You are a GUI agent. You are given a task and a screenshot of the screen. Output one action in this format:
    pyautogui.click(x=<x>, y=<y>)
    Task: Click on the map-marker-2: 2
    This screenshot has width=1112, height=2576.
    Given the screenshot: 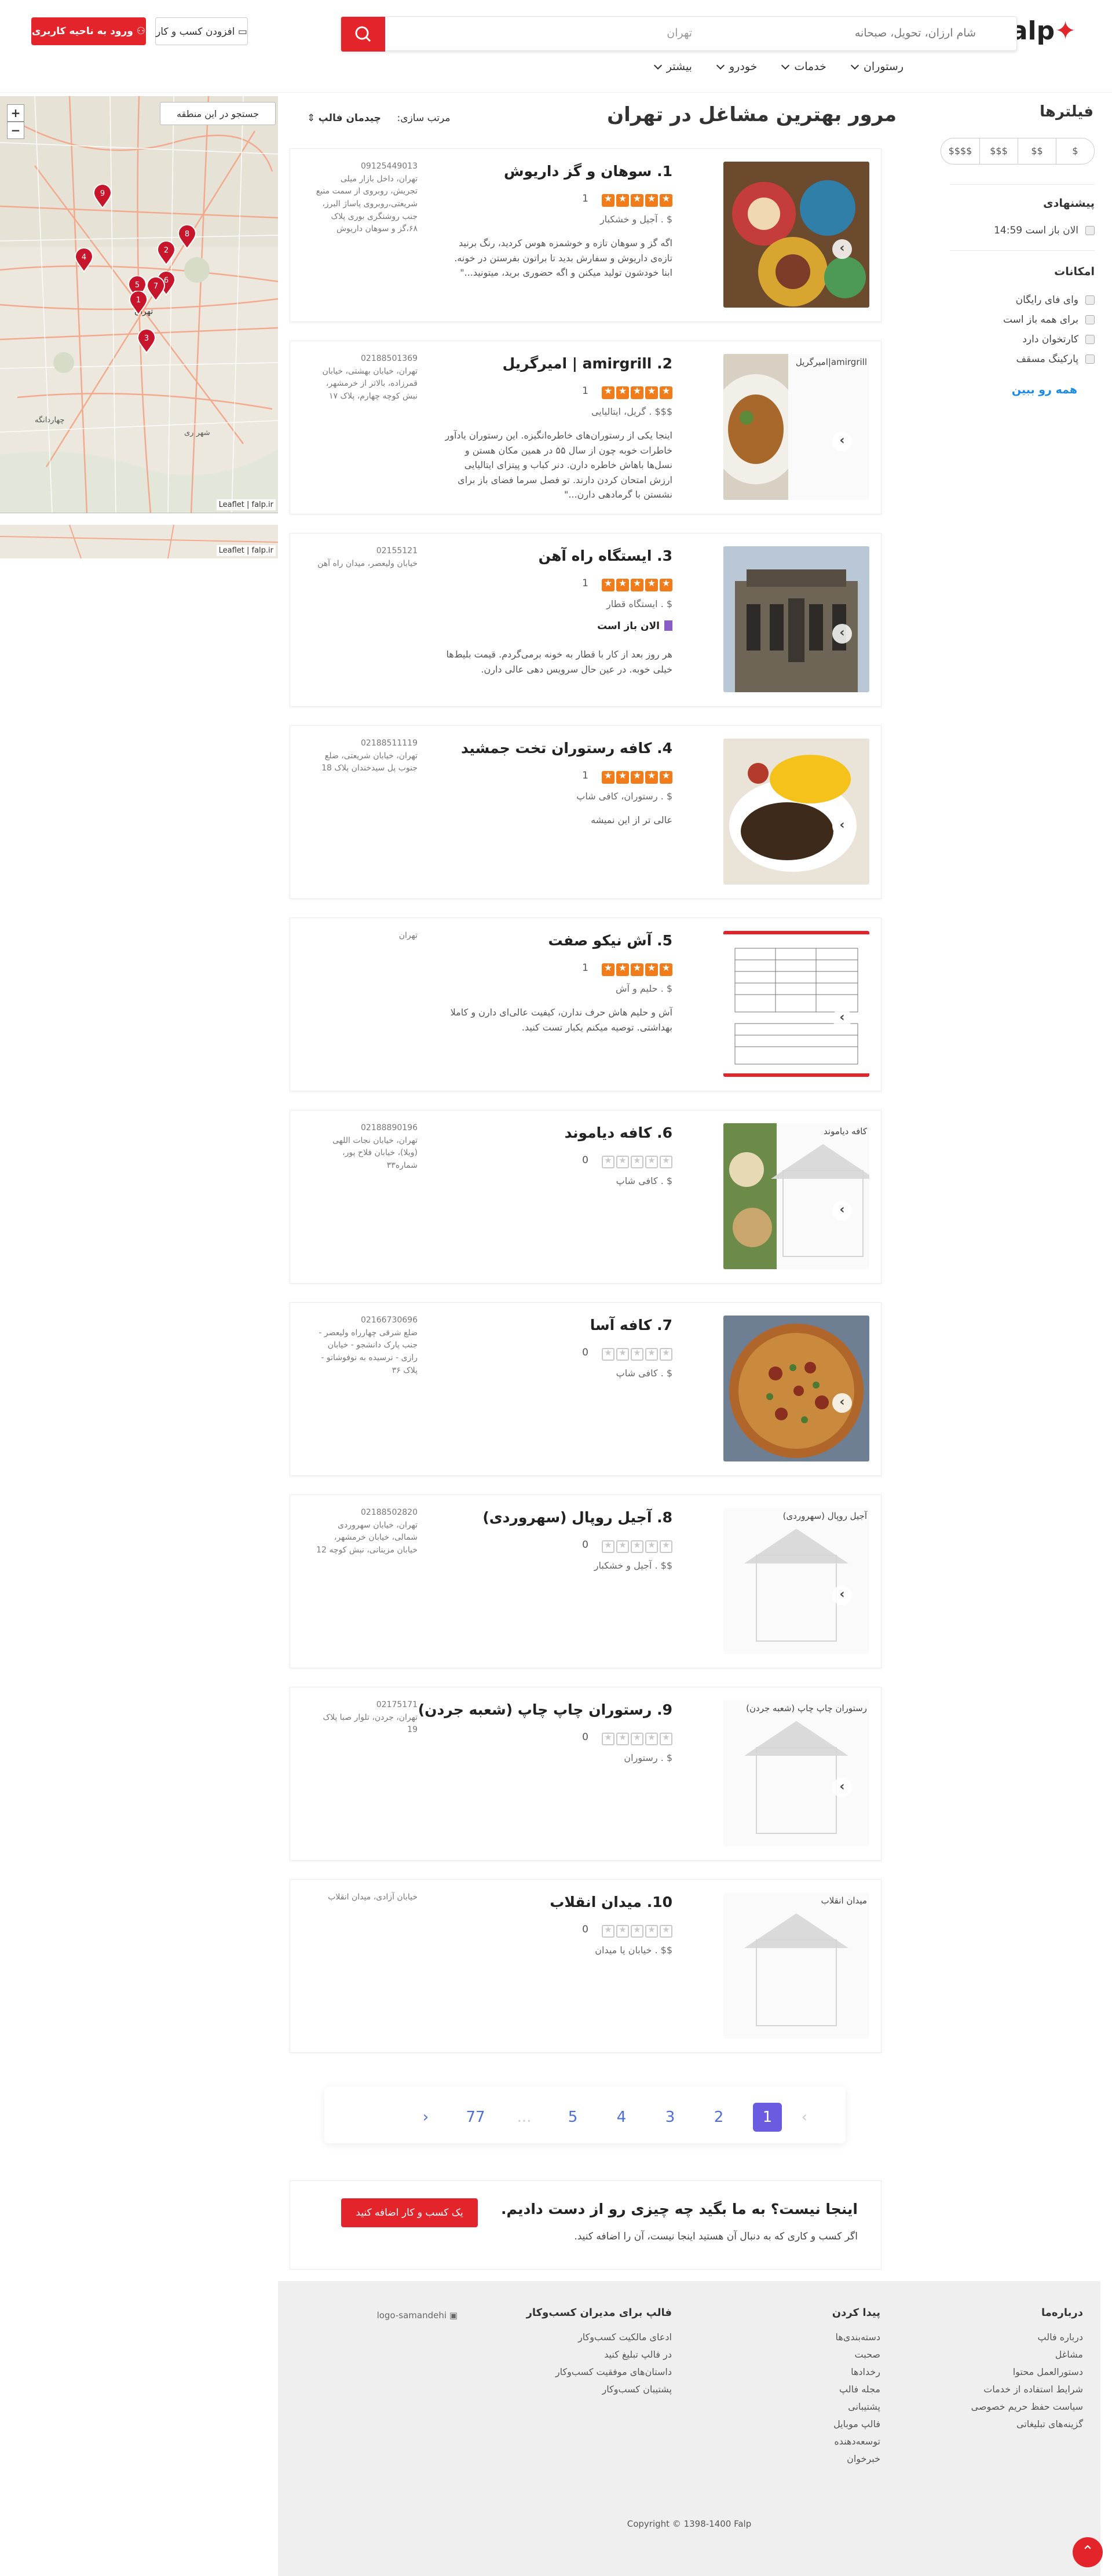 What is the action you would take?
    pyautogui.click(x=166, y=254)
    